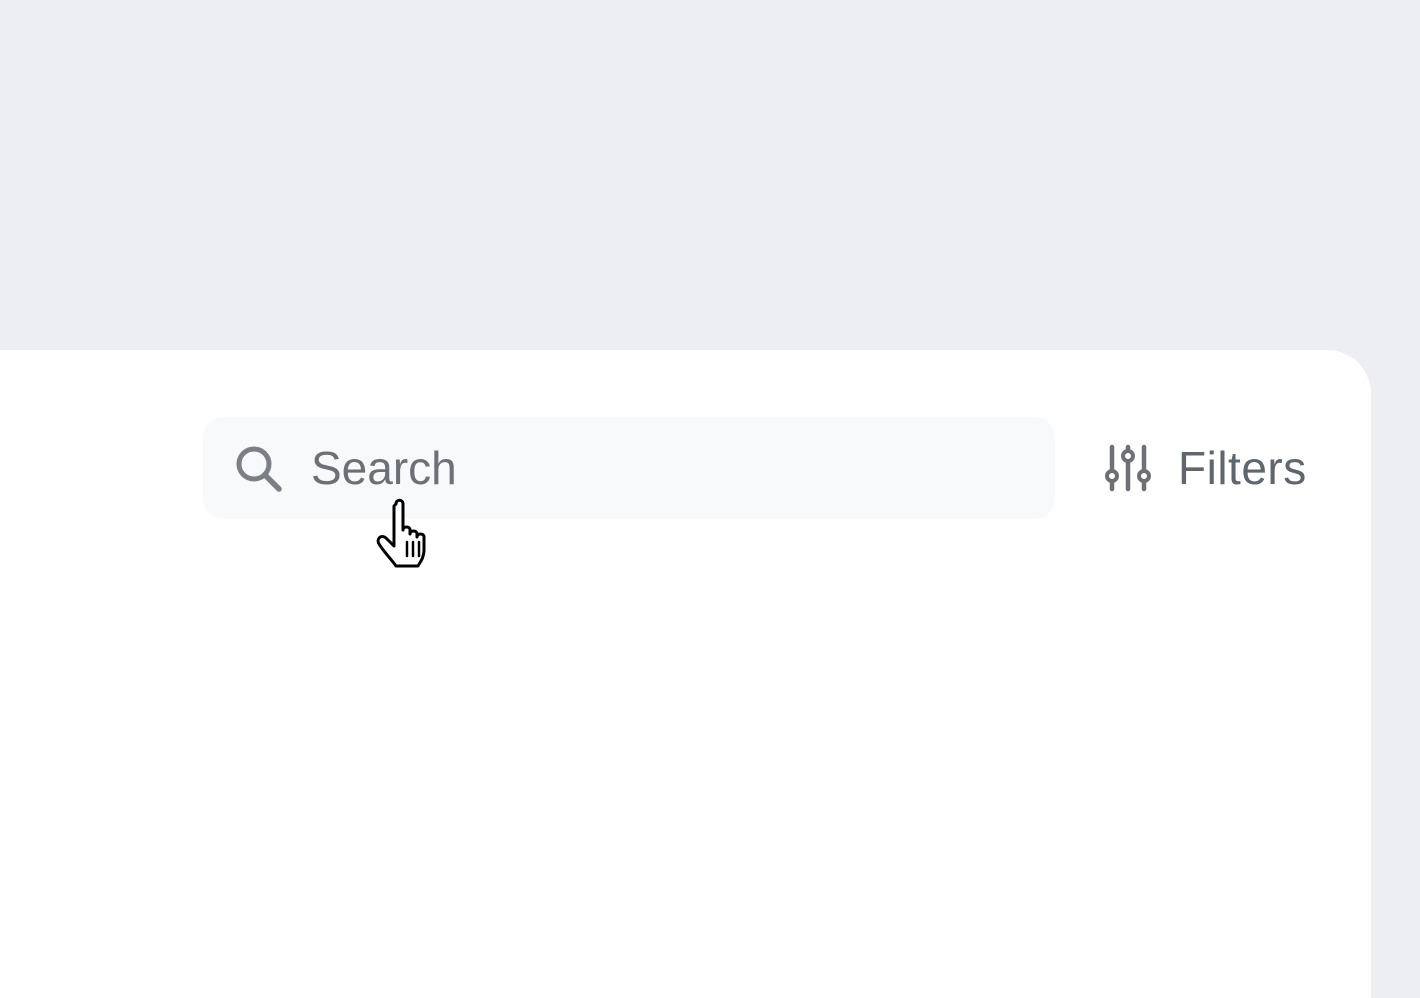 The height and width of the screenshot is (998, 1420). I want to click on filters-button: Filters, so click(1205, 468).